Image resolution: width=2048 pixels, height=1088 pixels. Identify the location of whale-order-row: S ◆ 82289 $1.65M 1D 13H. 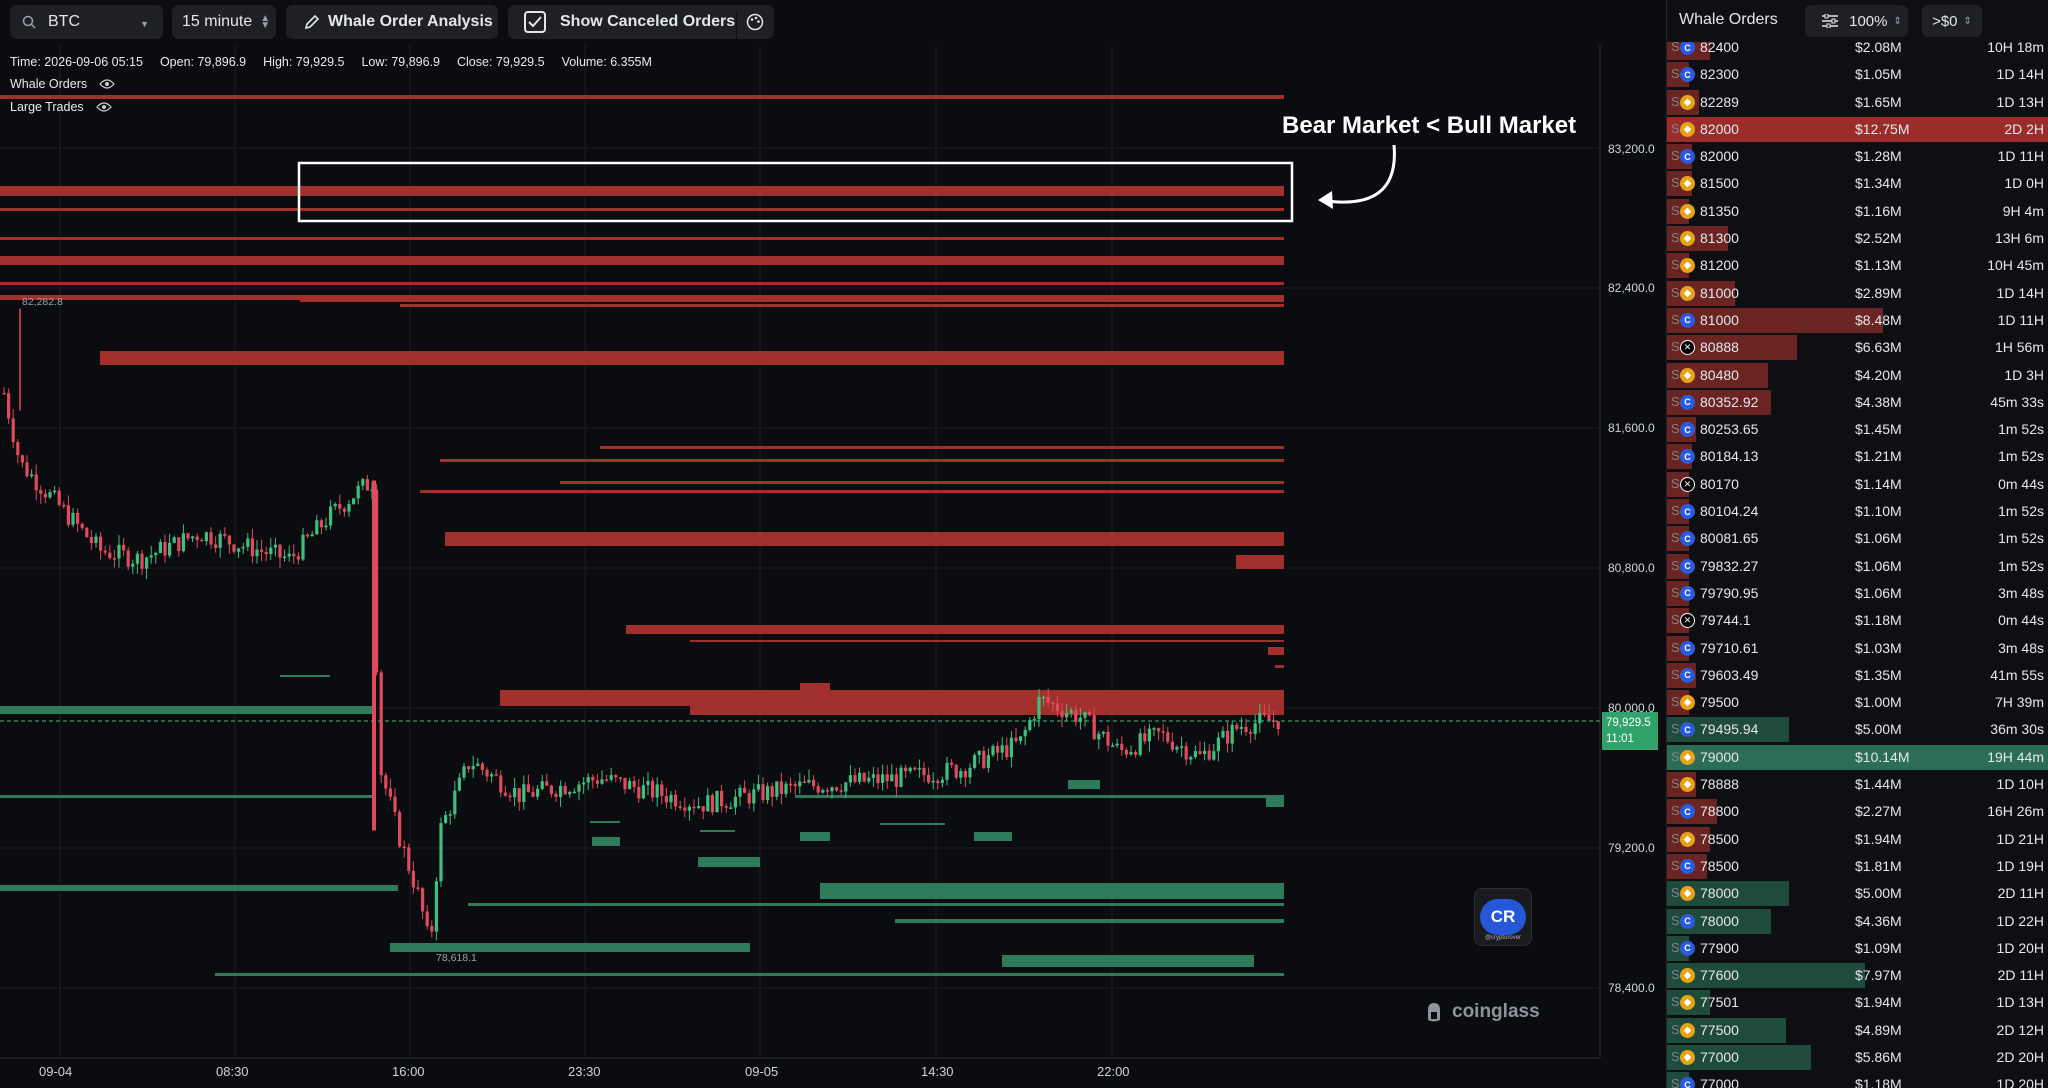
(1857, 102).